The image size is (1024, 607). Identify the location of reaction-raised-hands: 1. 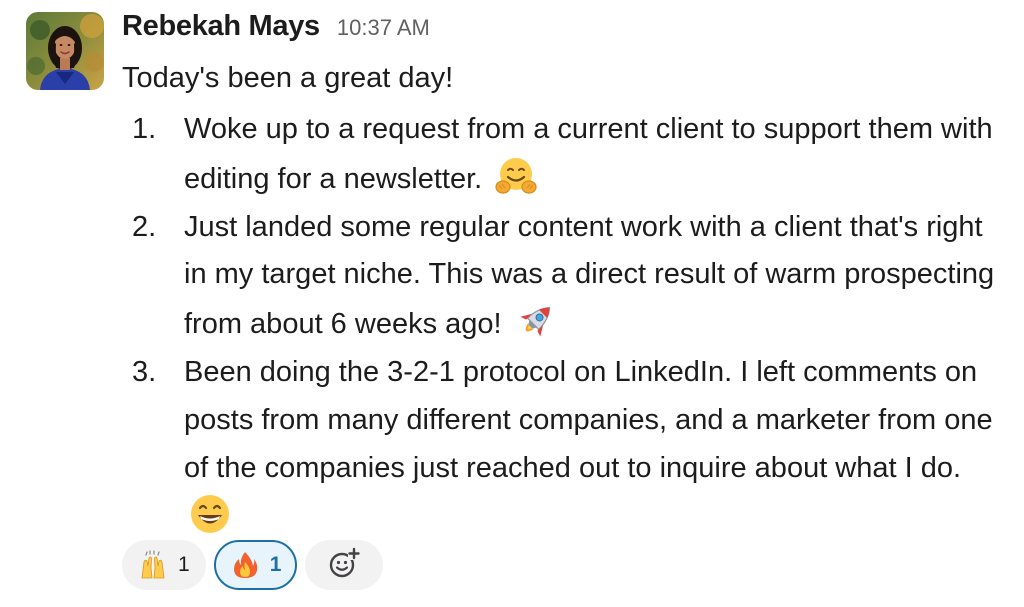
(164, 565).